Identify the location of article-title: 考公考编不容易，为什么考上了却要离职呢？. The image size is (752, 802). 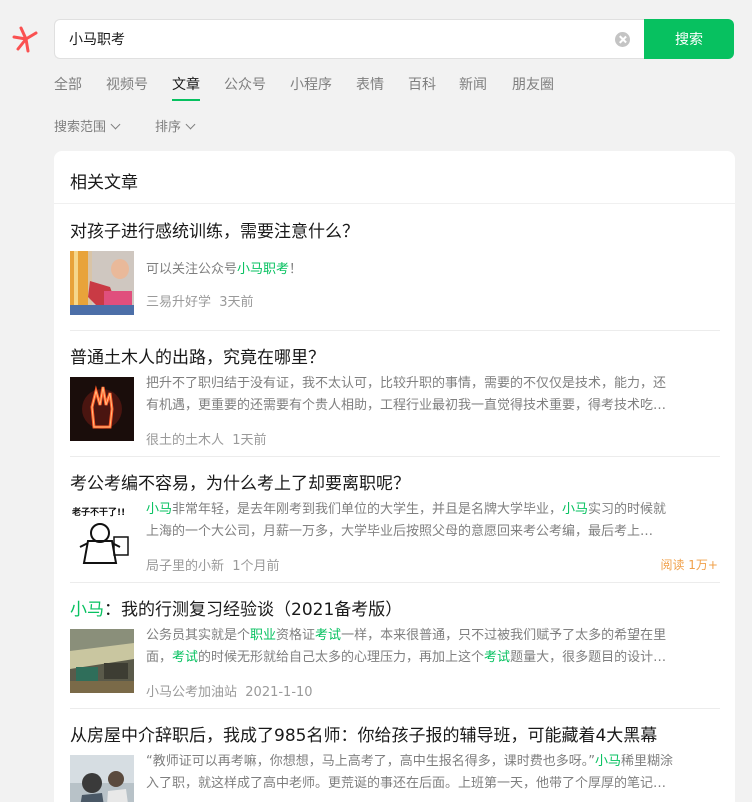
(240, 481).